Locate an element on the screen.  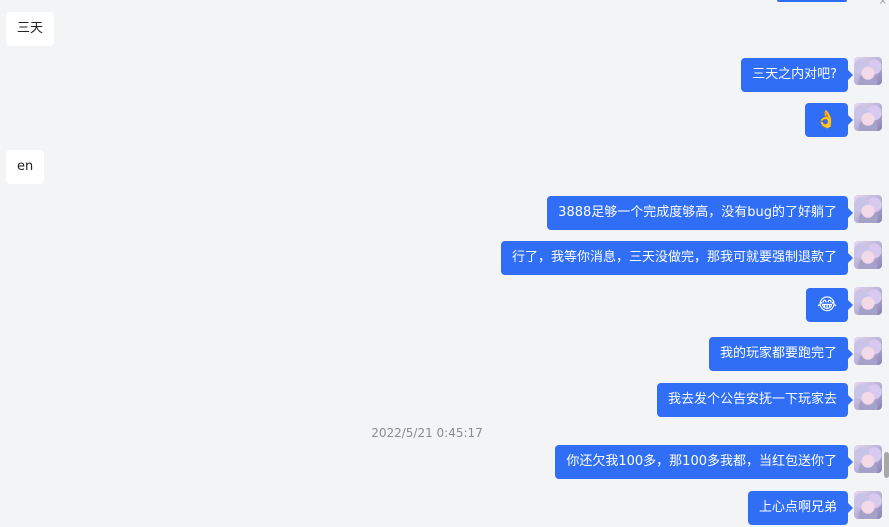
message-bubble-self: 我去发个公告安抚一下玩家去 is located at coordinates (755, 400).